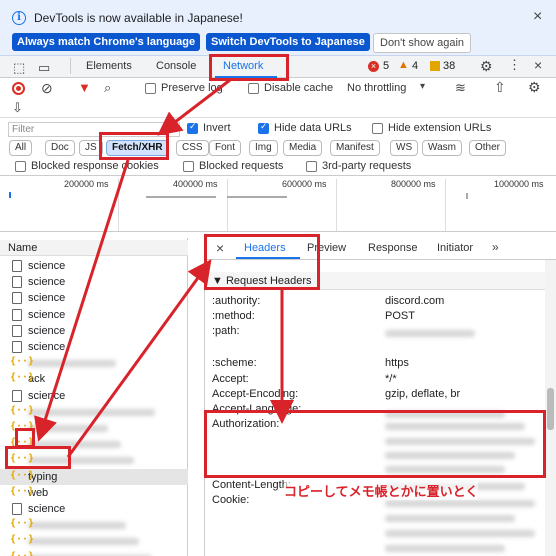 Image resolution: width=556 pixels, height=556 pixels. What do you see at coordinates (381, 490) in the screenshot?
I see `annotation-note: コピーしてメモ帳とかに置いとく` at bounding box center [381, 490].